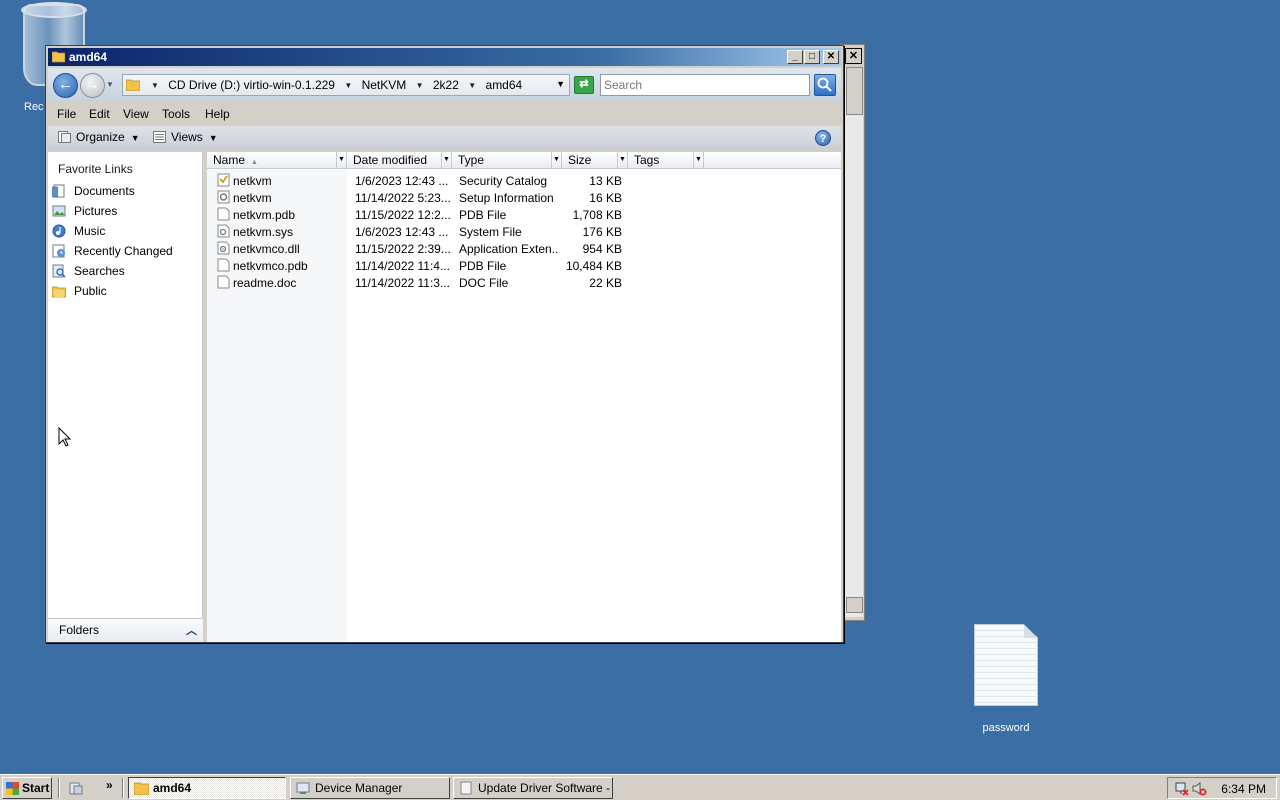  What do you see at coordinates (217, 114) in the screenshot?
I see `menu-help: Help` at bounding box center [217, 114].